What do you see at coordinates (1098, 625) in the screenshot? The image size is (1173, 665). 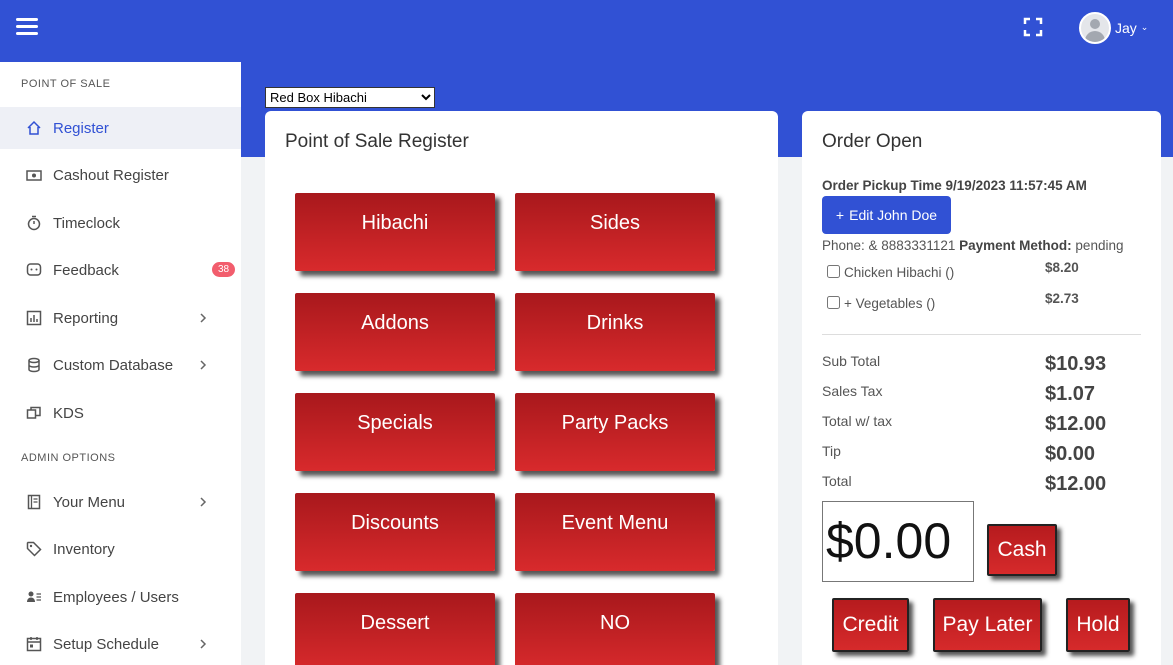 I see `hold-button: Hold` at bounding box center [1098, 625].